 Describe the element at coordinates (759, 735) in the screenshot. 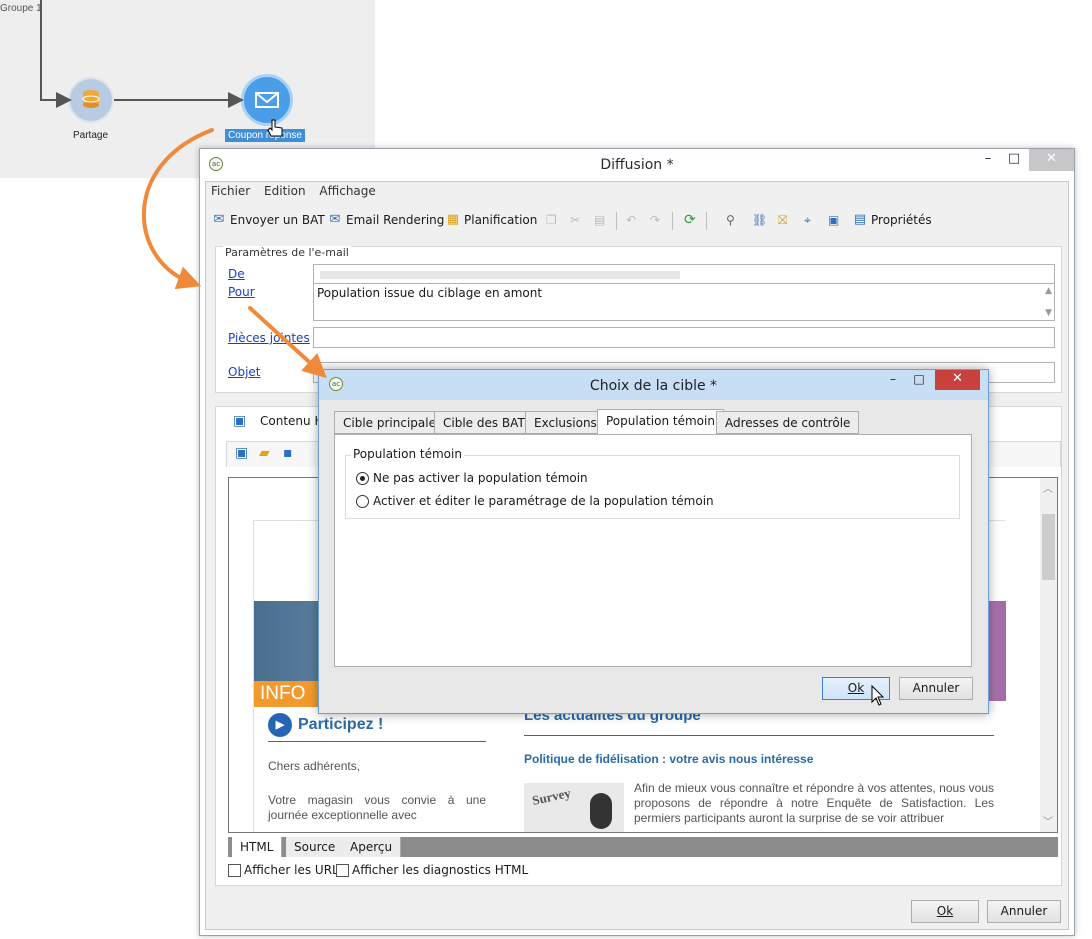

I see `section-rule` at that location.